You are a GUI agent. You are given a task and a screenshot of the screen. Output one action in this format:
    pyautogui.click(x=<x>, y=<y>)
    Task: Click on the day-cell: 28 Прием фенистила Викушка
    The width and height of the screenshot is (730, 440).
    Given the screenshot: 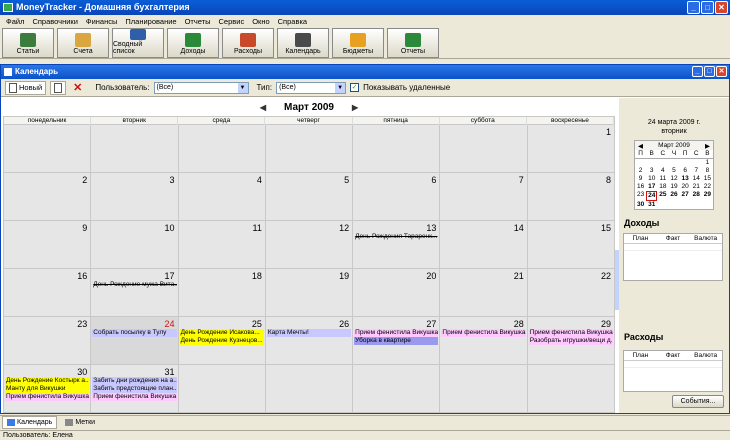 What is the action you would take?
    pyautogui.click(x=484, y=341)
    